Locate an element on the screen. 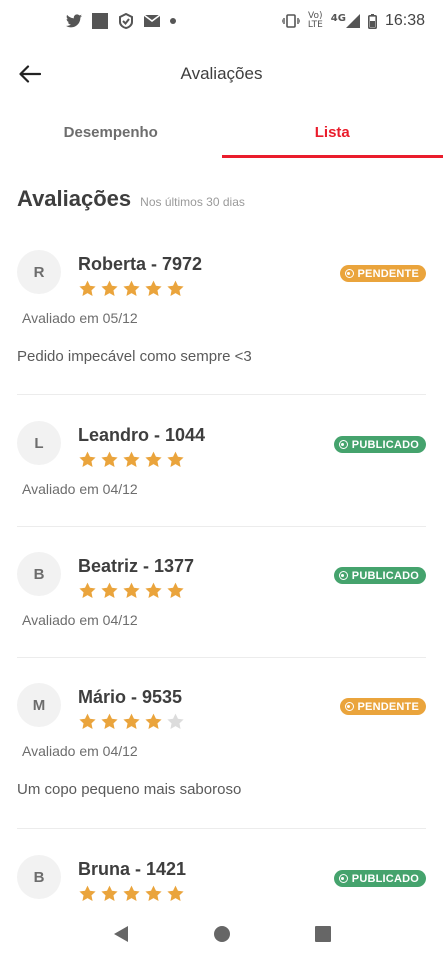  back-triangle-icon is located at coordinates (120, 934).